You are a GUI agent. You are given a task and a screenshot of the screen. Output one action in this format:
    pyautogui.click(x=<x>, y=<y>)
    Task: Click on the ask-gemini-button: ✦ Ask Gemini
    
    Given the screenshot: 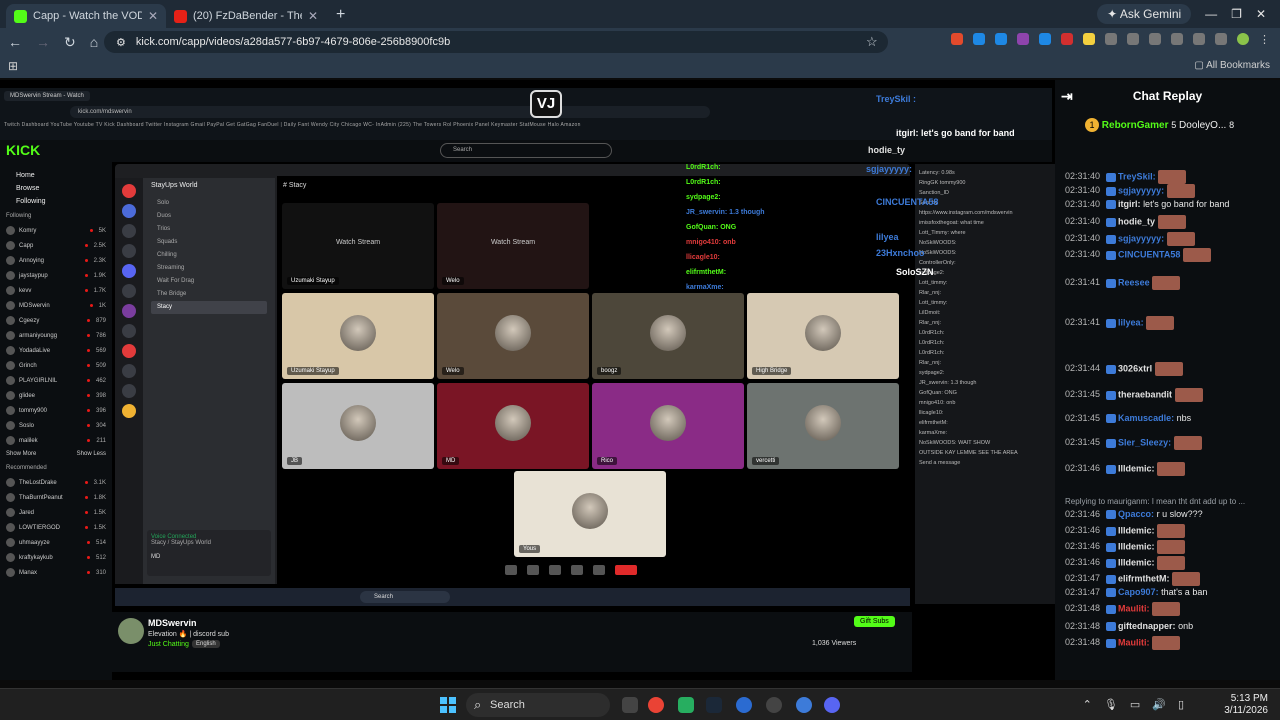 What is the action you would take?
    pyautogui.click(x=1144, y=14)
    